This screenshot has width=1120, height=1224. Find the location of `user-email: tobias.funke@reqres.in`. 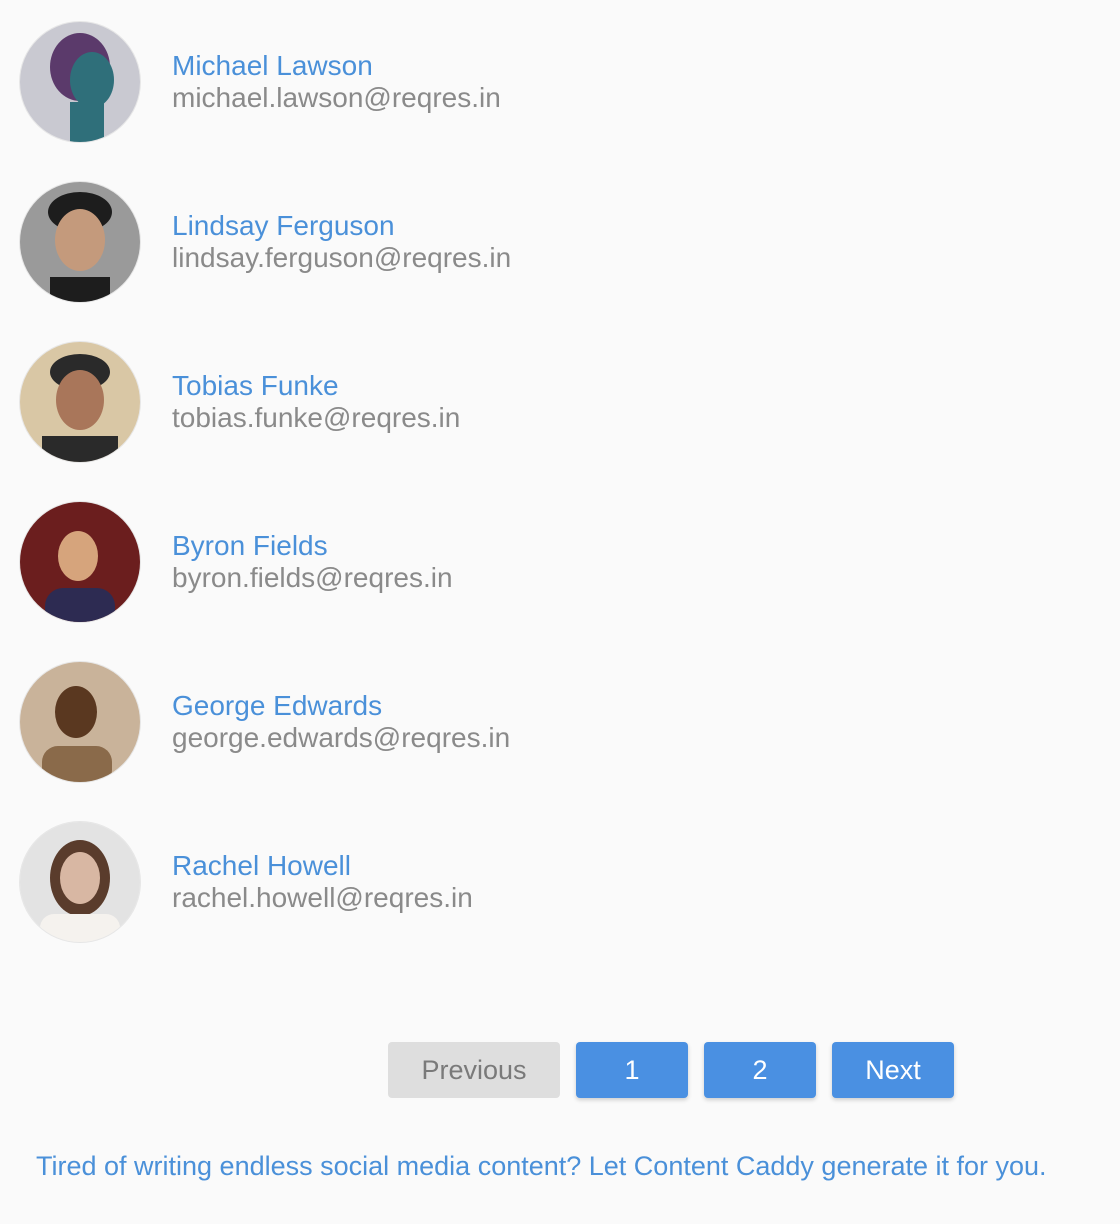

user-email: tobias.funke@reqres.in is located at coordinates (316, 417).